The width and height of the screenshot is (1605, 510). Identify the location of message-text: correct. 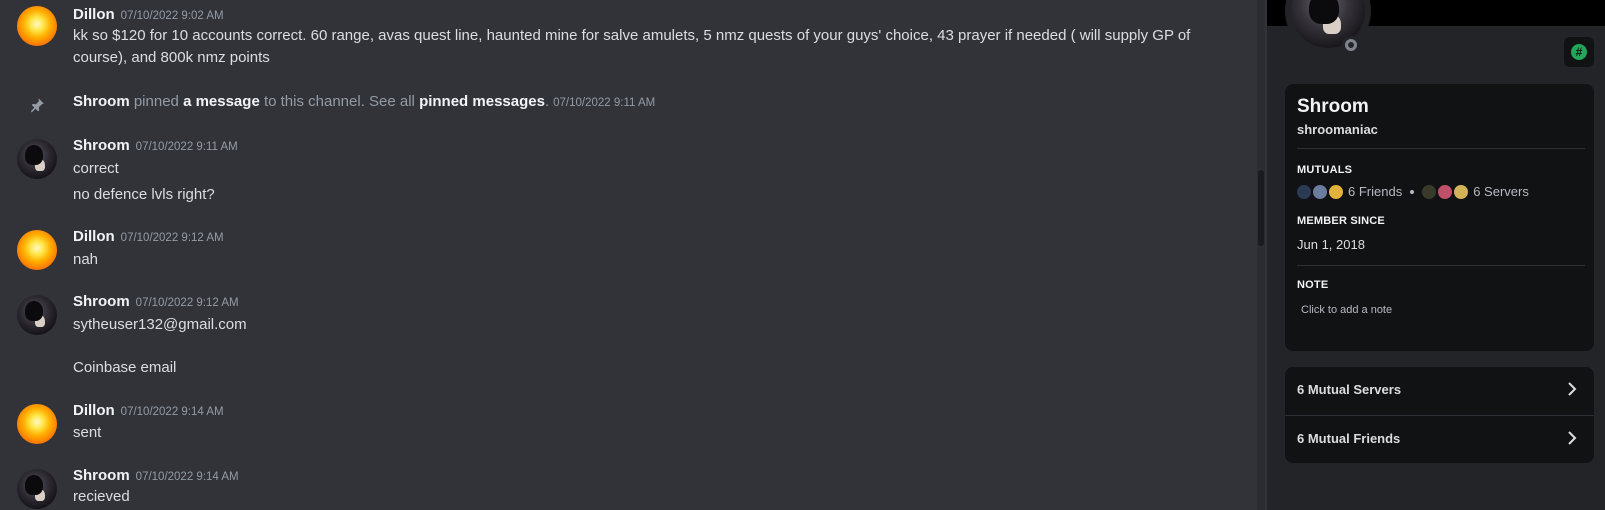
(96, 168).